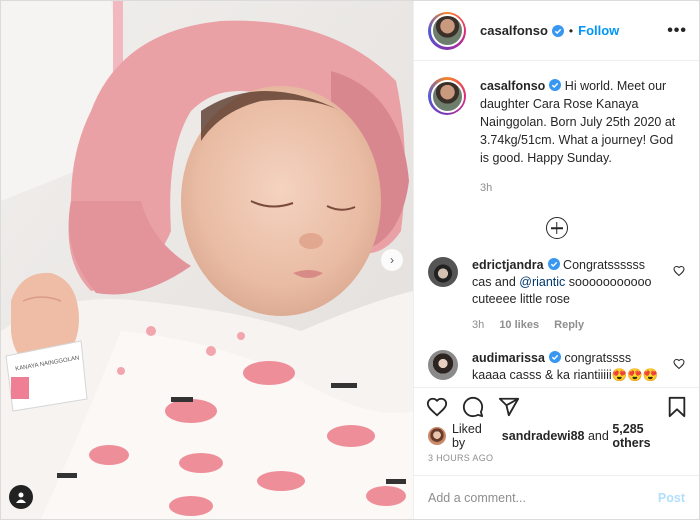 The height and width of the screenshot is (520, 700). What do you see at coordinates (514, 30) in the screenshot?
I see `author-username: casalfonso` at bounding box center [514, 30].